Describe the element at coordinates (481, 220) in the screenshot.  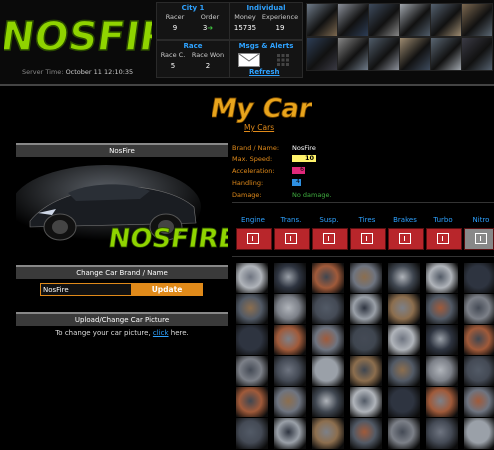
I see `part-label-6: Nitro` at that location.